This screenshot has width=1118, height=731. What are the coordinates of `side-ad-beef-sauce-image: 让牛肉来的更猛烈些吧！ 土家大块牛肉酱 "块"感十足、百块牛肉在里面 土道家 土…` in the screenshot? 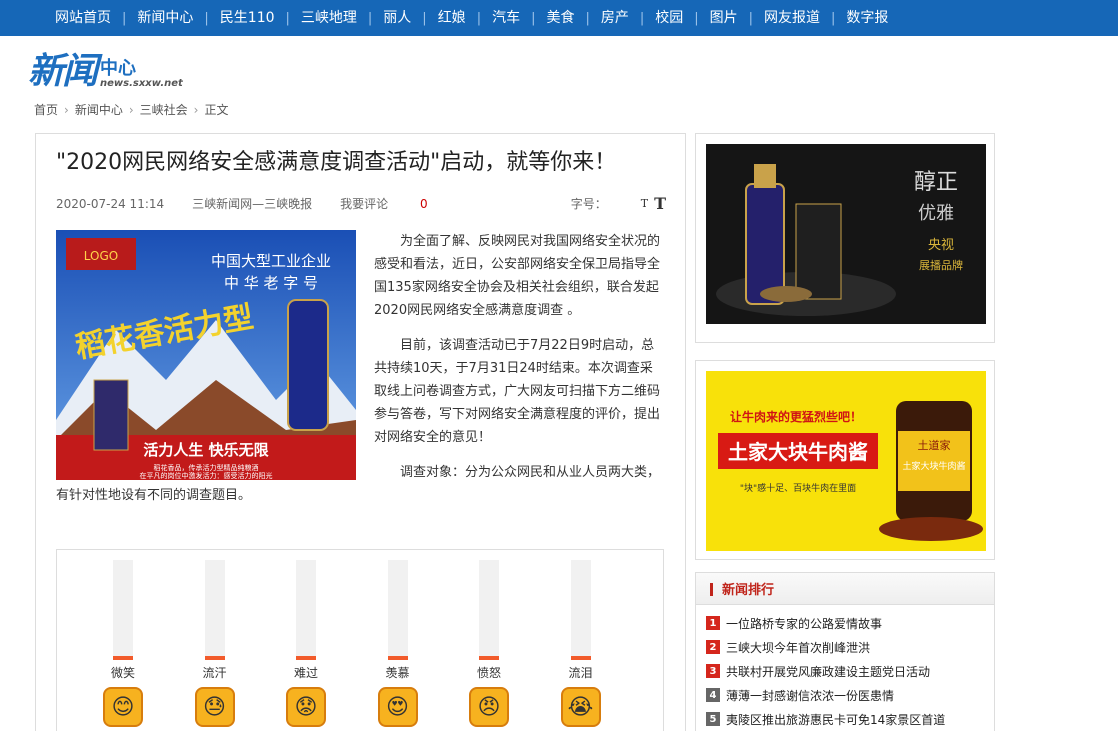 It's located at (846, 461).